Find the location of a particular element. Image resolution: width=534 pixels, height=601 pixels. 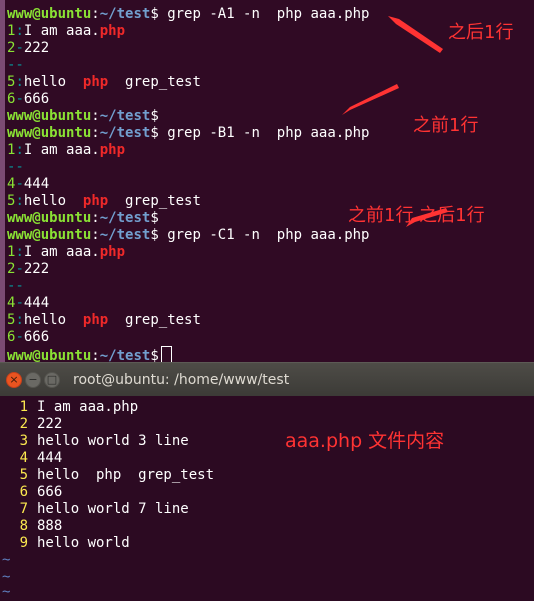

close-button: × is located at coordinates (14, 380).